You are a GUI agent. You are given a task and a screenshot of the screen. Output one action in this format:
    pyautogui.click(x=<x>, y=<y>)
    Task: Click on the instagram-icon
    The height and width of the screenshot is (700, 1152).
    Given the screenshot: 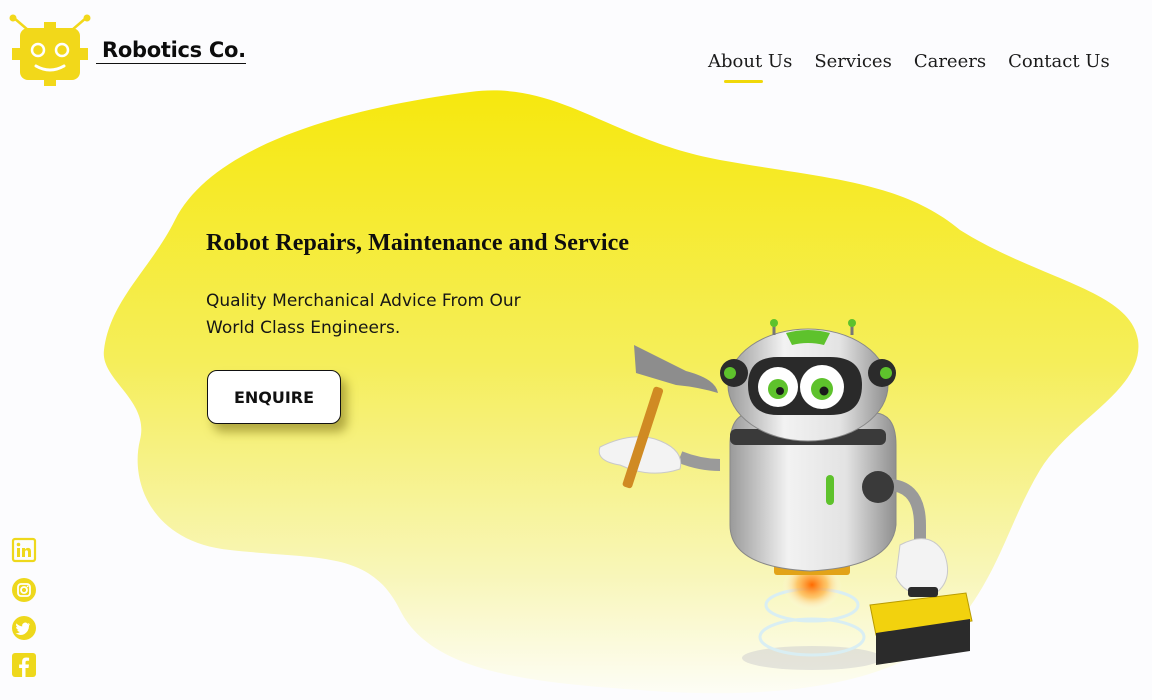 What is the action you would take?
    pyautogui.click(x=24, y=590)
    